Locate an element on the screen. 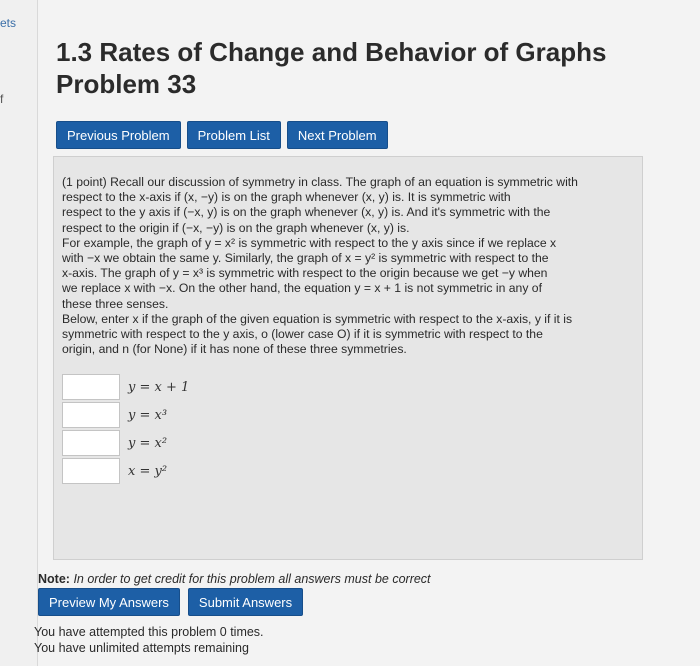  left-sidebar: ets f is located at coordinates (19, 333).